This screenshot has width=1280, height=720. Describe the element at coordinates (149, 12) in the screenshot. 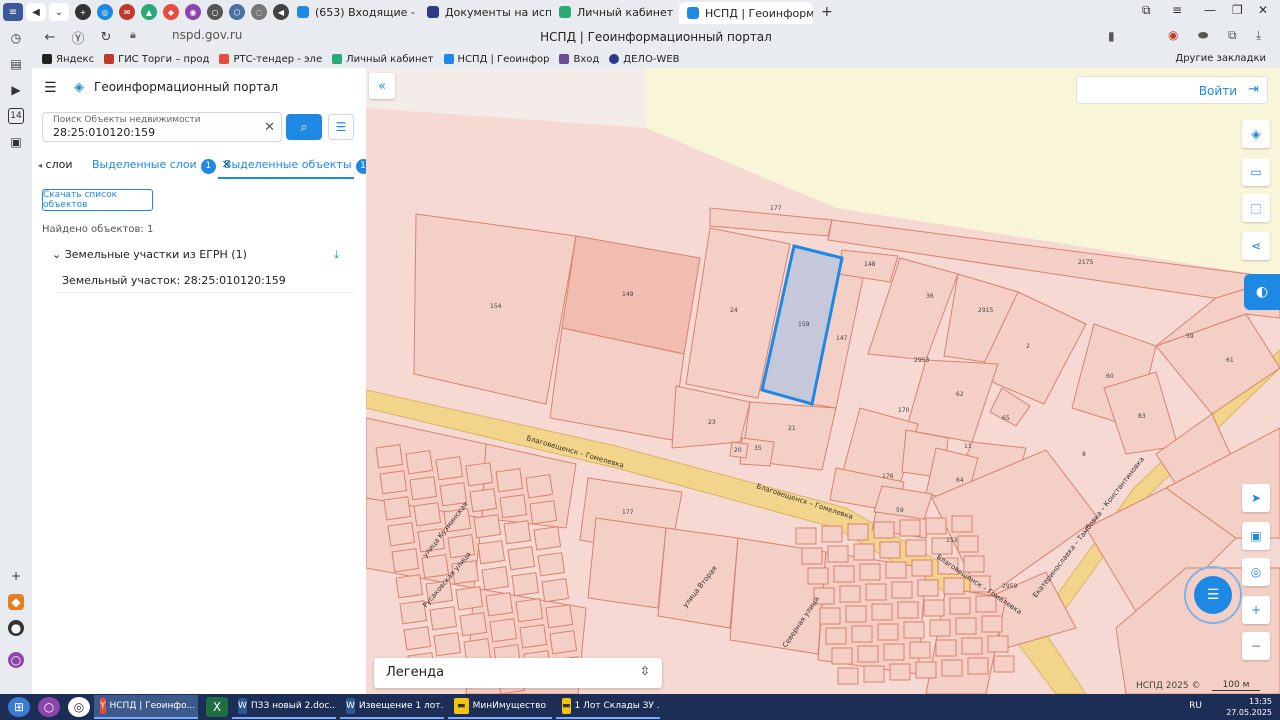

I see `pinned-tab-icon: ▲` at that location.